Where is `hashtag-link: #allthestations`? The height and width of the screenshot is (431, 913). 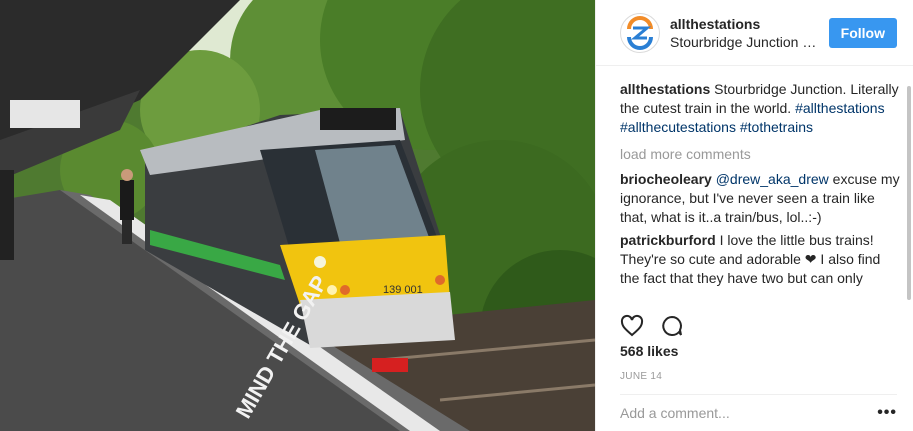
hashtag-link: #allthestations is located at coordinates (840, 108).